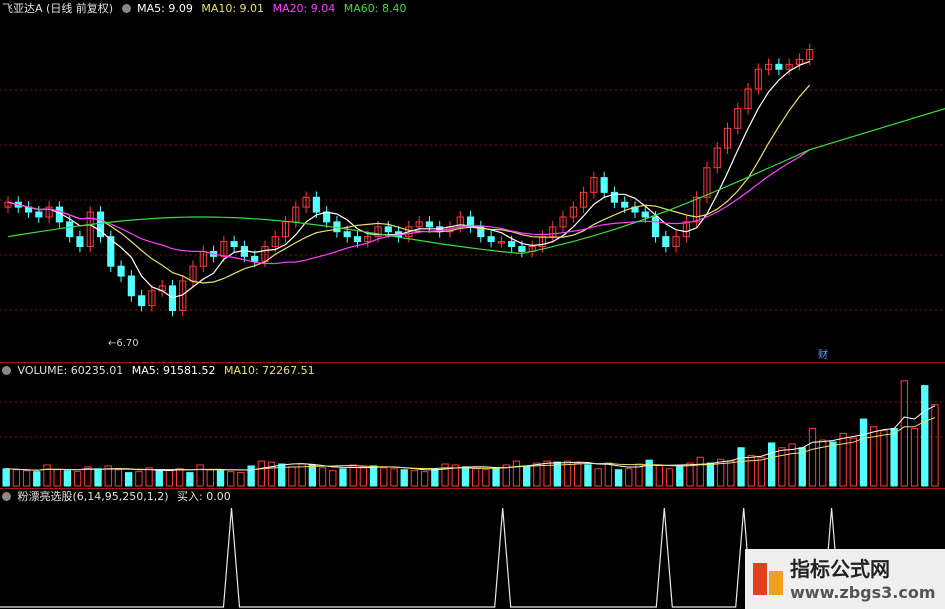 This screenshot has height=609, width=945. Describe the element at coordinates (123, 343) in the screenshot. I see `price-low-label: ←6.70` at that location.